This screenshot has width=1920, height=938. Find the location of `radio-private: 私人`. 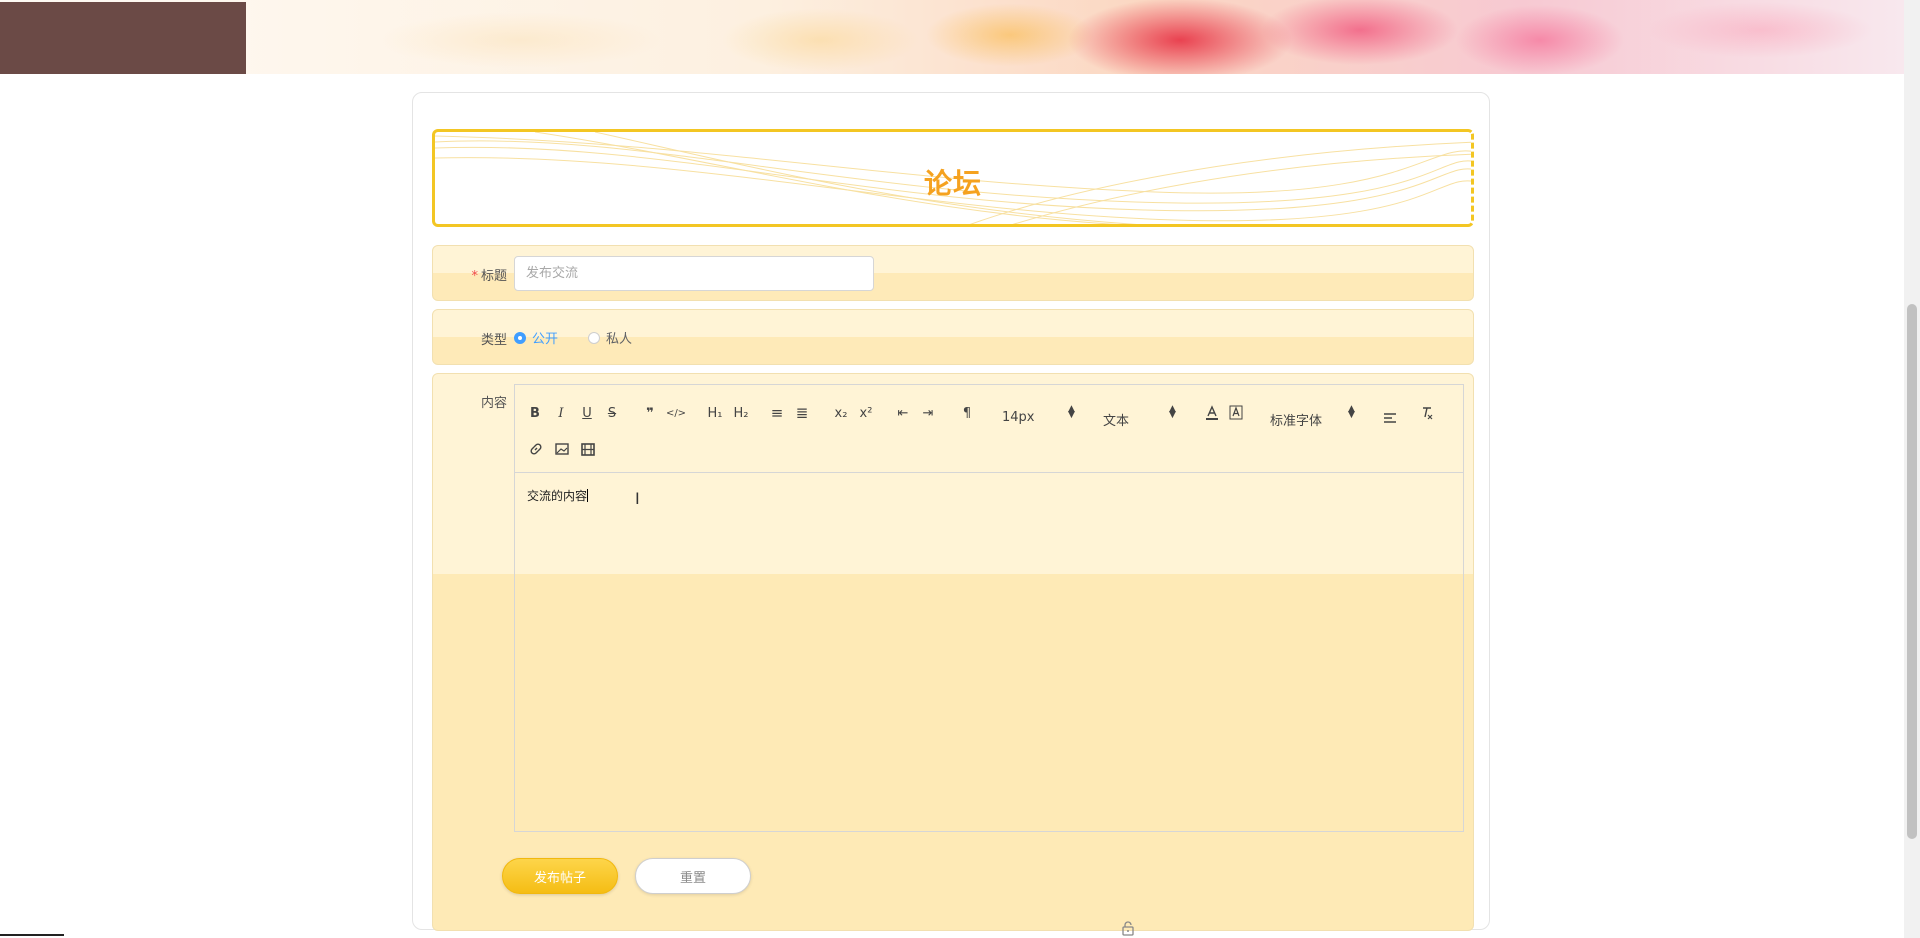

radio-private: 私人 is located at coordinates (610, 337).